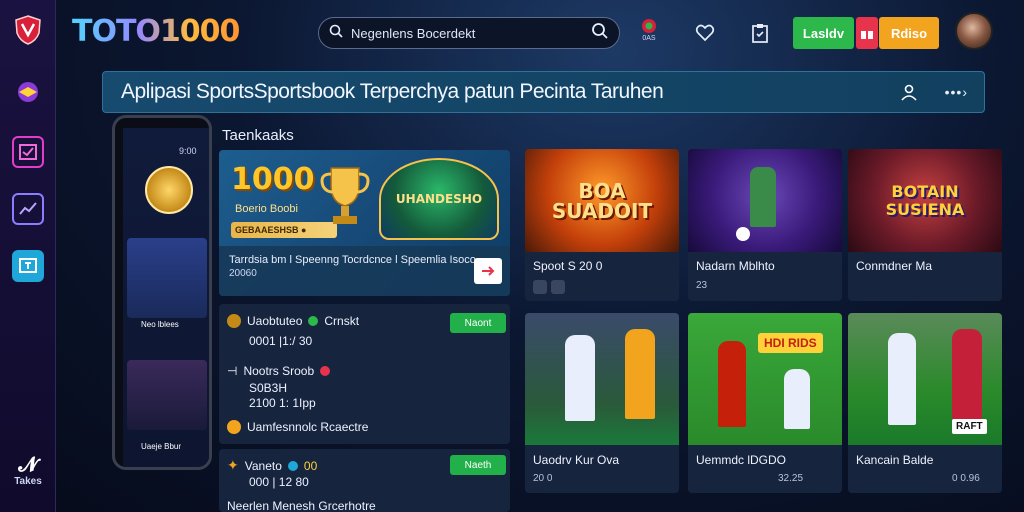 This screenshot has height=512, width=1024. I want to click on avatar, so click(974, 31).